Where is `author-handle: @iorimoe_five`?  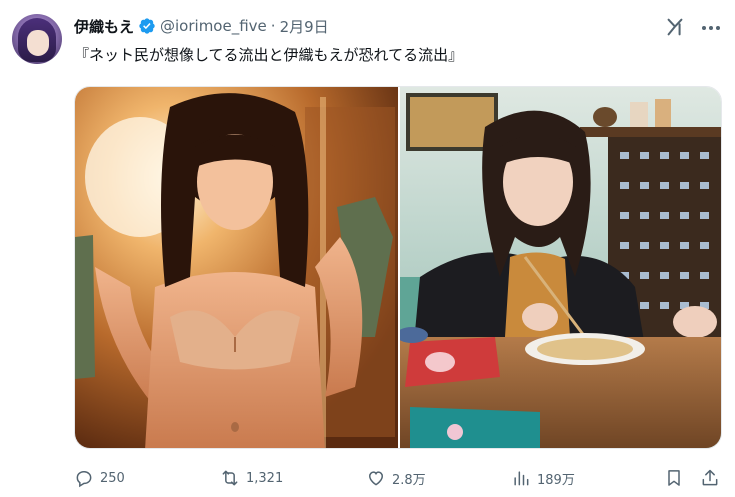 author-handle: @iorimoe_five is located at coordinates (213, 26).